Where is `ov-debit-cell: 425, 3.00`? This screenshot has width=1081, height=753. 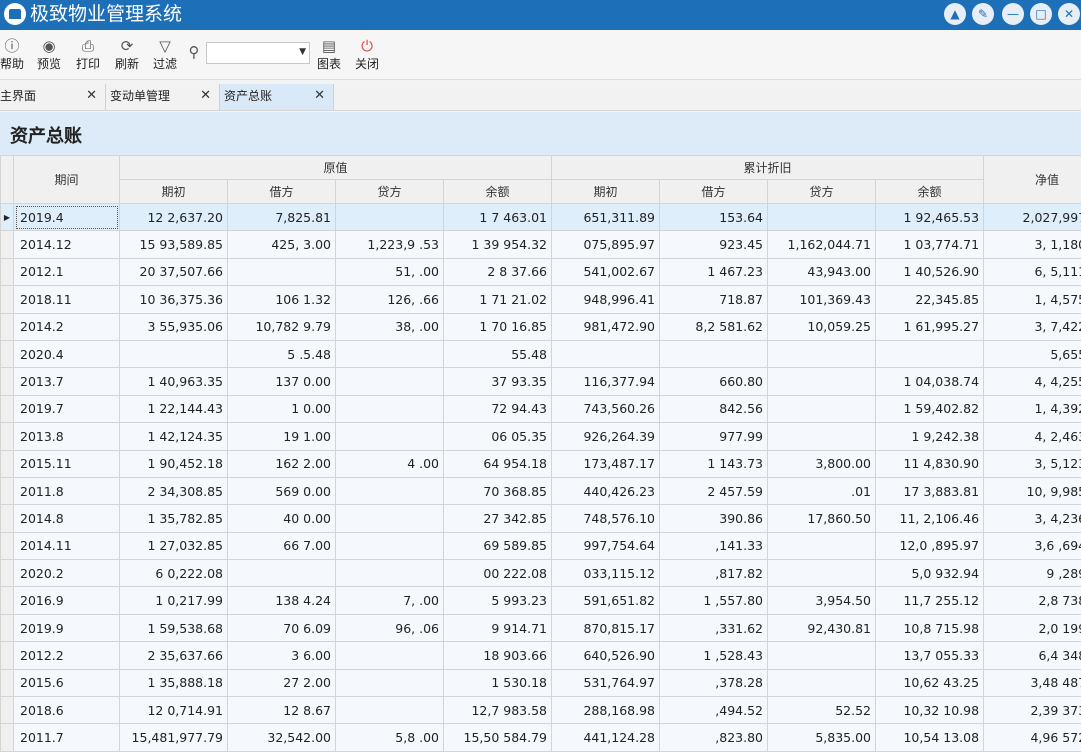 ov-debit-cell: 425, 3.00 is located at coordinates (281, 244).